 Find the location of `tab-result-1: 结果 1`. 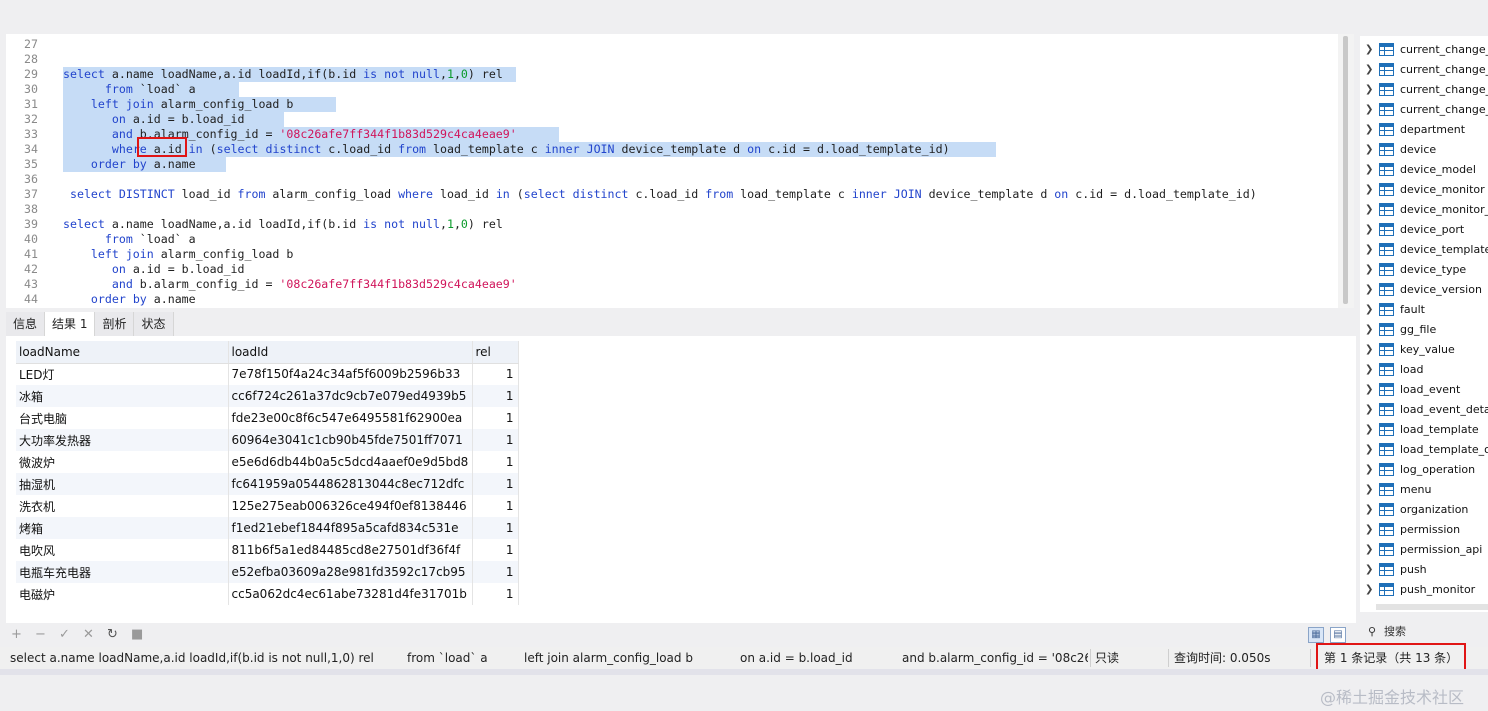

tab-result-1: 结果 1 is located at coordinates (70, 324).